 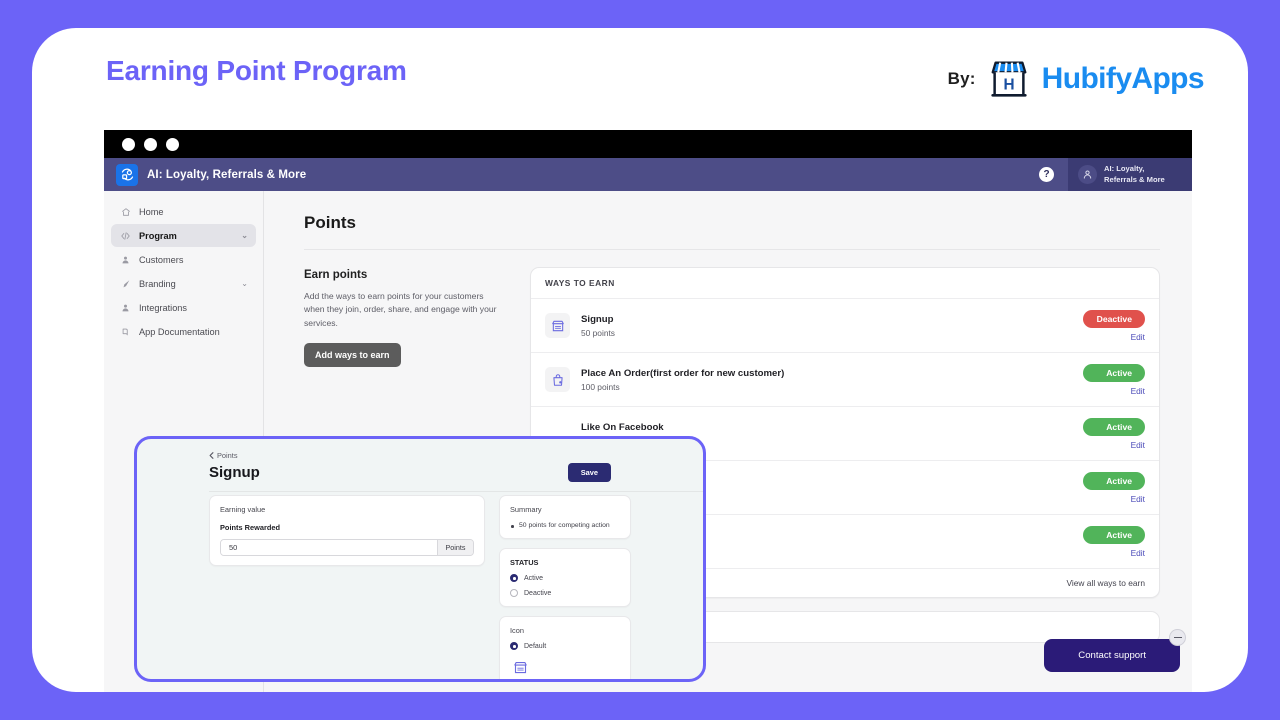 What do you see at coordinates (127, 174) in the screenshot?
I see `app-logo-icon` at bounding box center [127, 174].